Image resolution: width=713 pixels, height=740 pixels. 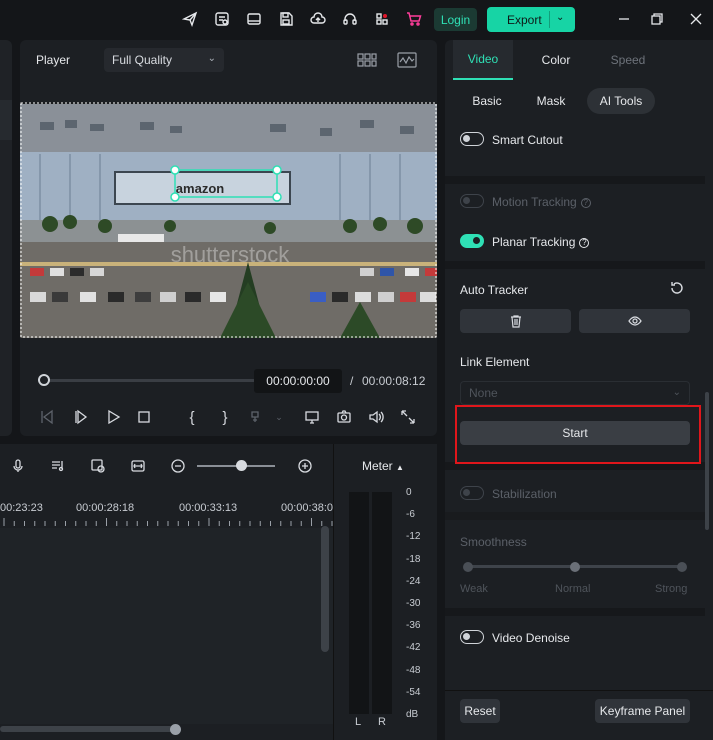 I want to click on subtab-ai-tools: AI Tools, so click(x=621, y=101).